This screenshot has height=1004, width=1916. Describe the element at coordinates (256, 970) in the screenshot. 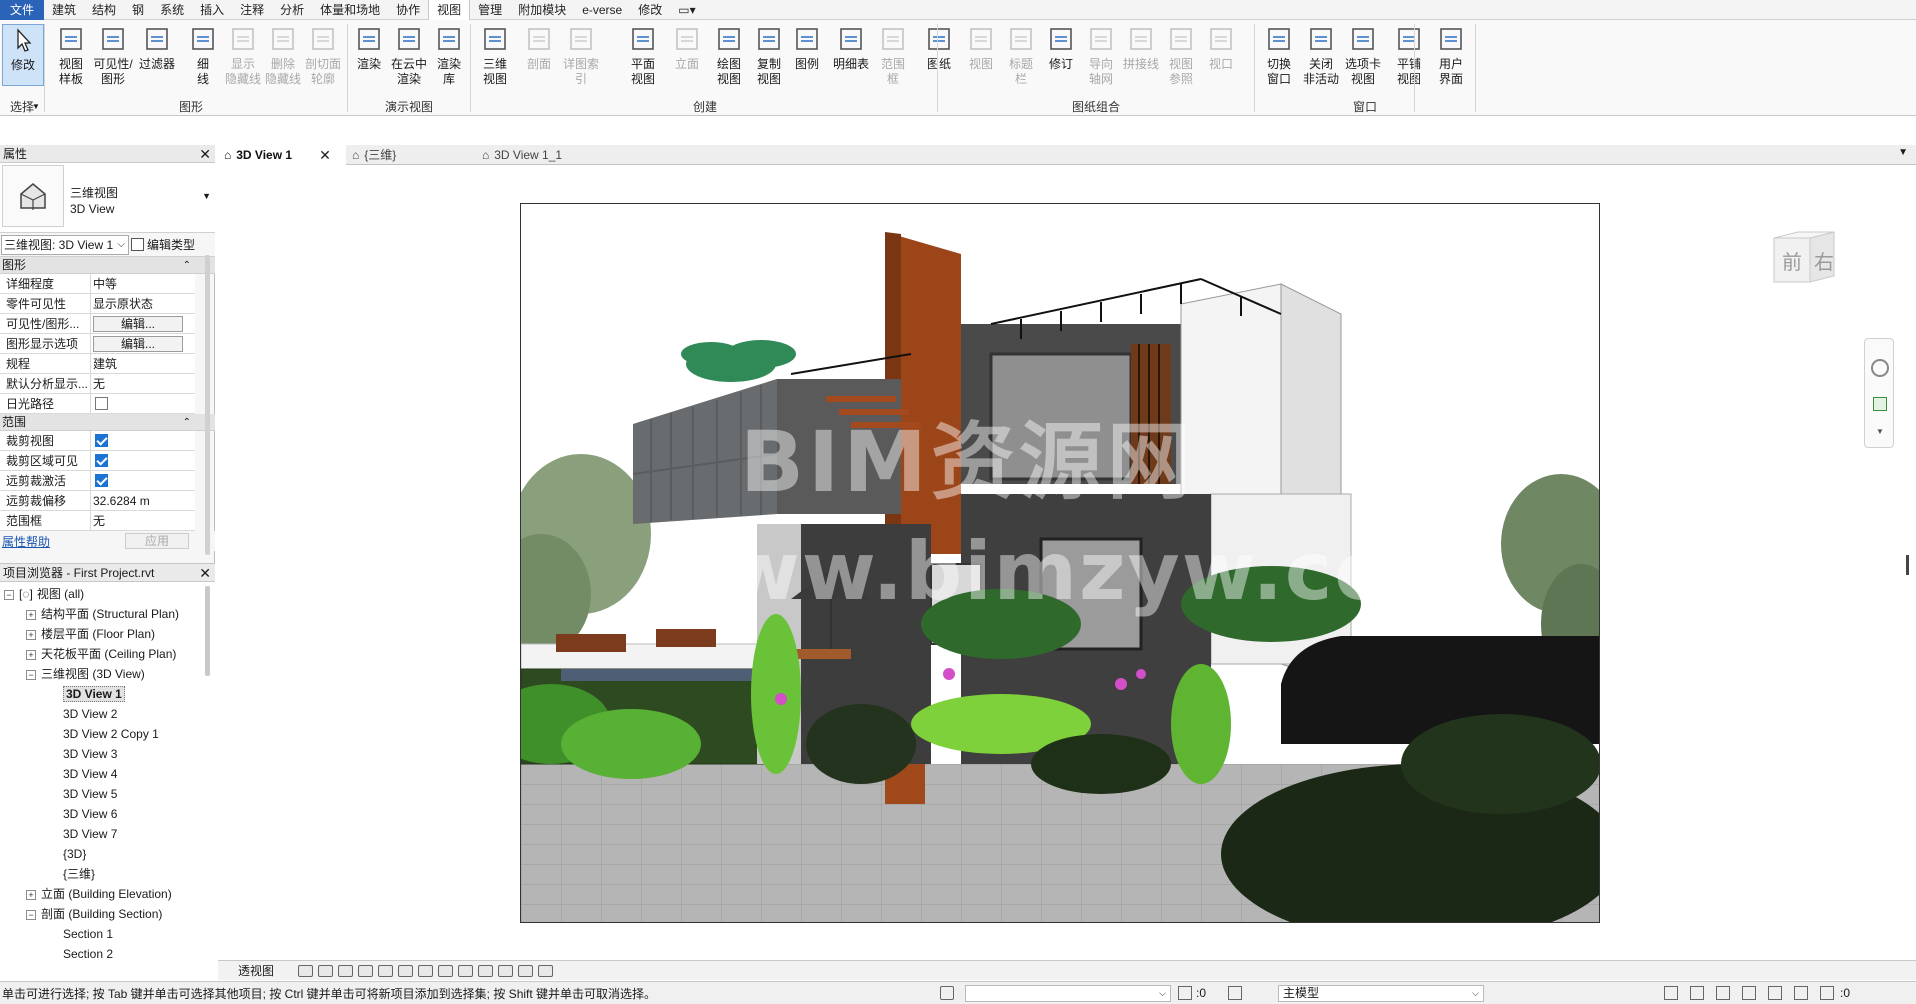

I see `view-mode-label: 透视图` at that location.